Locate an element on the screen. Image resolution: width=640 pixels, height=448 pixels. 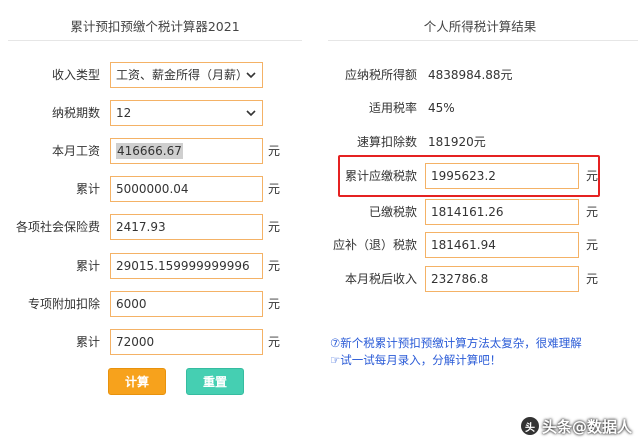
income-type-label: 收入类型 is located at coordinates (75, 75).